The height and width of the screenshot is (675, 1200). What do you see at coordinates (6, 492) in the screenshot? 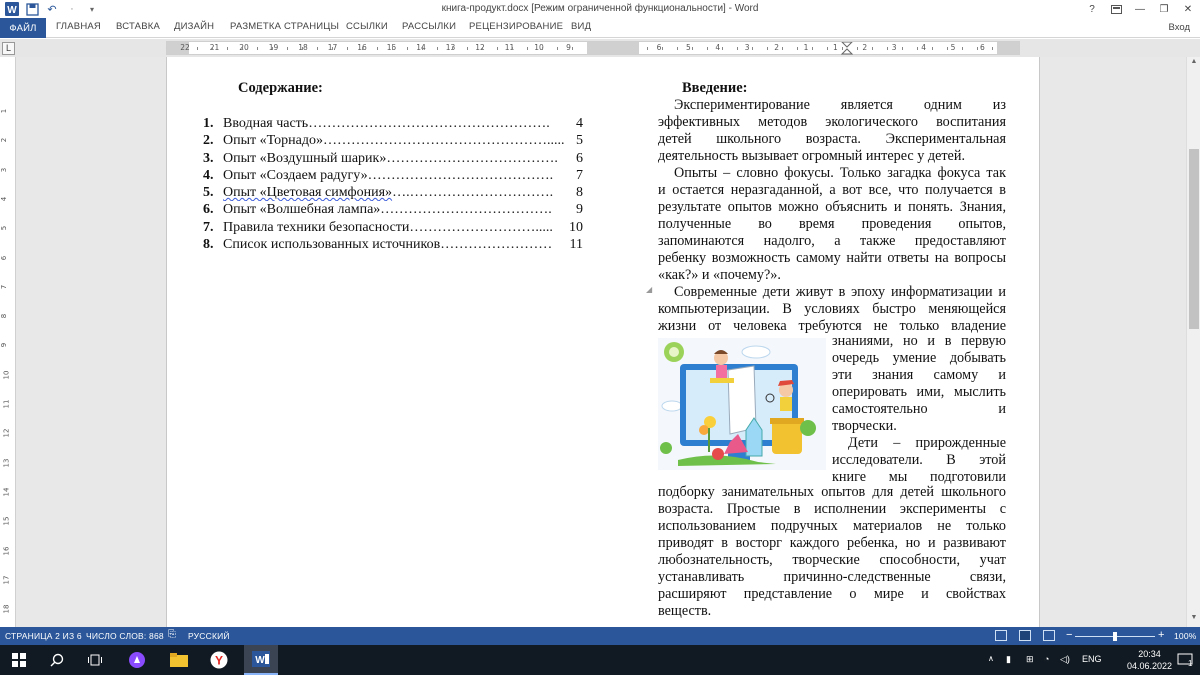
I see `vertical-ruler-number: 14` at bounding box center [6, 492].